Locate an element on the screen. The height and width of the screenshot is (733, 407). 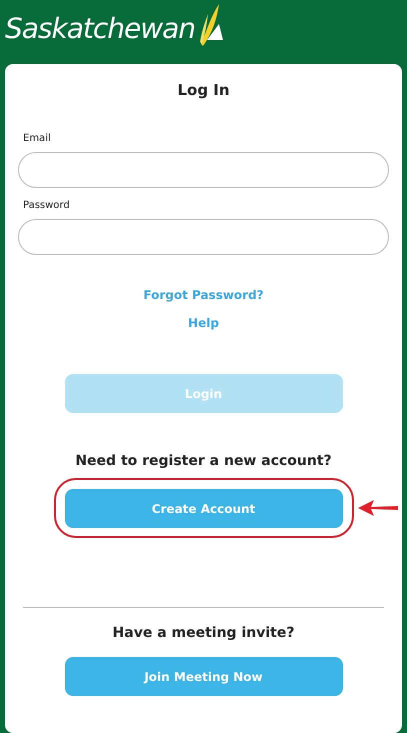
field-label: Password is located at coordinates (47, 205).